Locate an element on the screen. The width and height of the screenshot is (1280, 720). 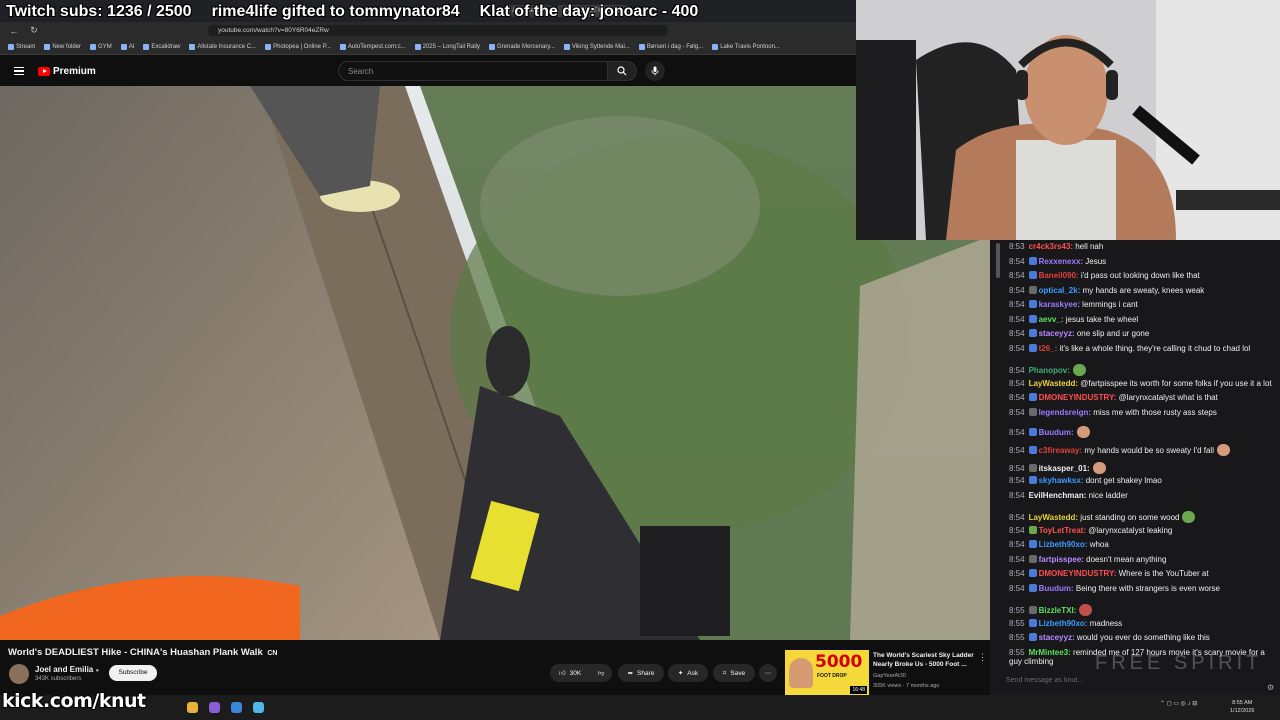
youtube-logo: Premium is located at coordinates (67, 71).